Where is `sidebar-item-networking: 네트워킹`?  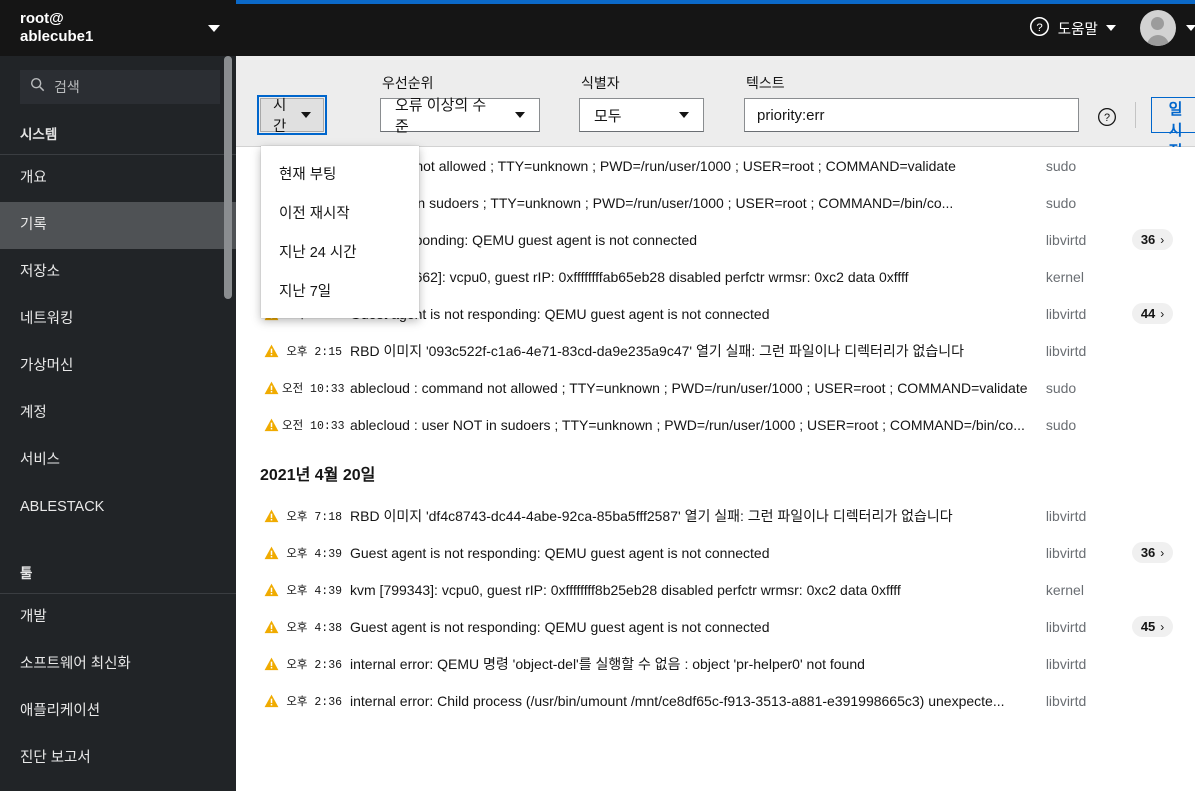 sidebar-item-networking: 네트워킹 is located at coordinates (118, 319).